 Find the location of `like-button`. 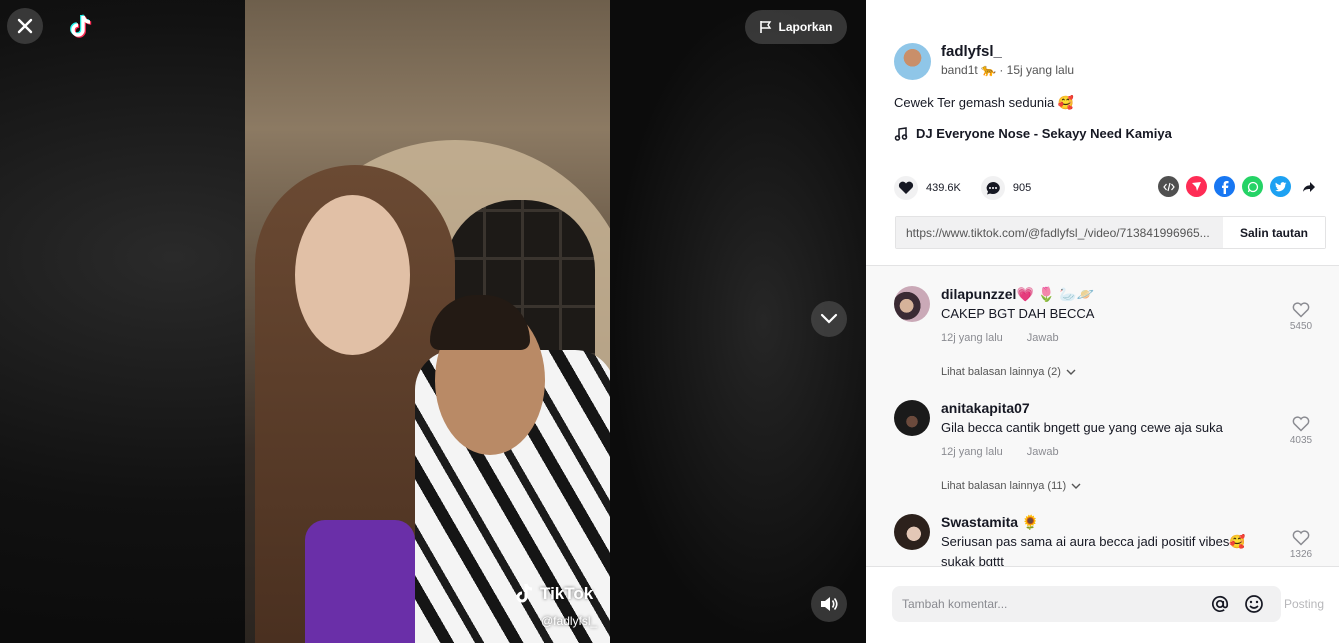

like-button is located at coordinates (906, 188).